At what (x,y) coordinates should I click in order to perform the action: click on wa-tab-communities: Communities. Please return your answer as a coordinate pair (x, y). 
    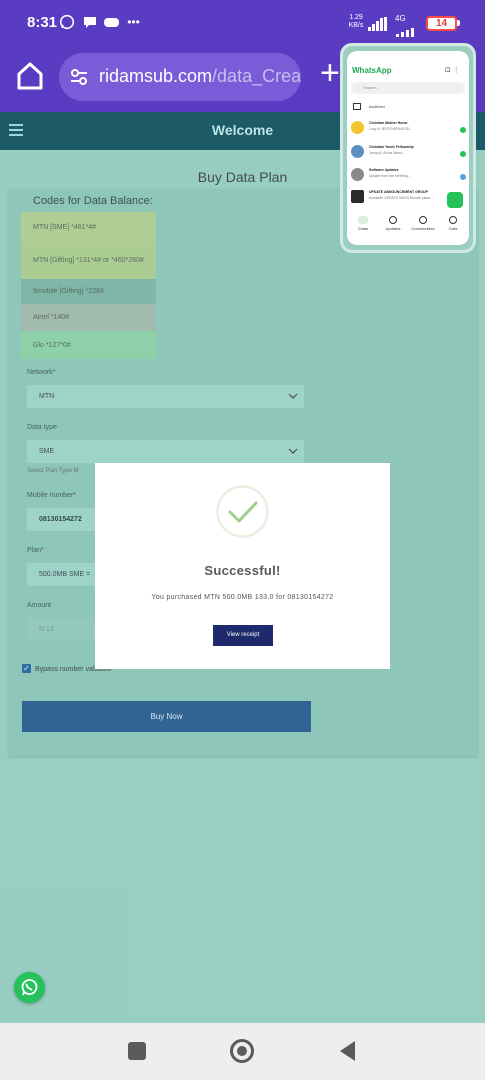
    Looking at the image, I should click on (423, 223).